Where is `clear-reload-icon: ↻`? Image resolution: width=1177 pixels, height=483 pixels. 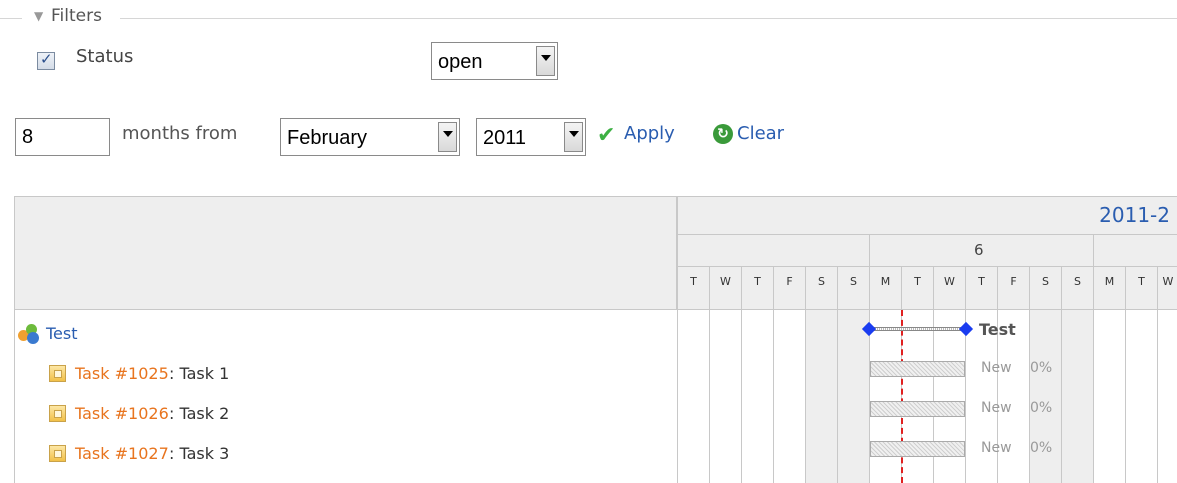
clear-reload-icon: ↻ is located at coordinates (723, 134).